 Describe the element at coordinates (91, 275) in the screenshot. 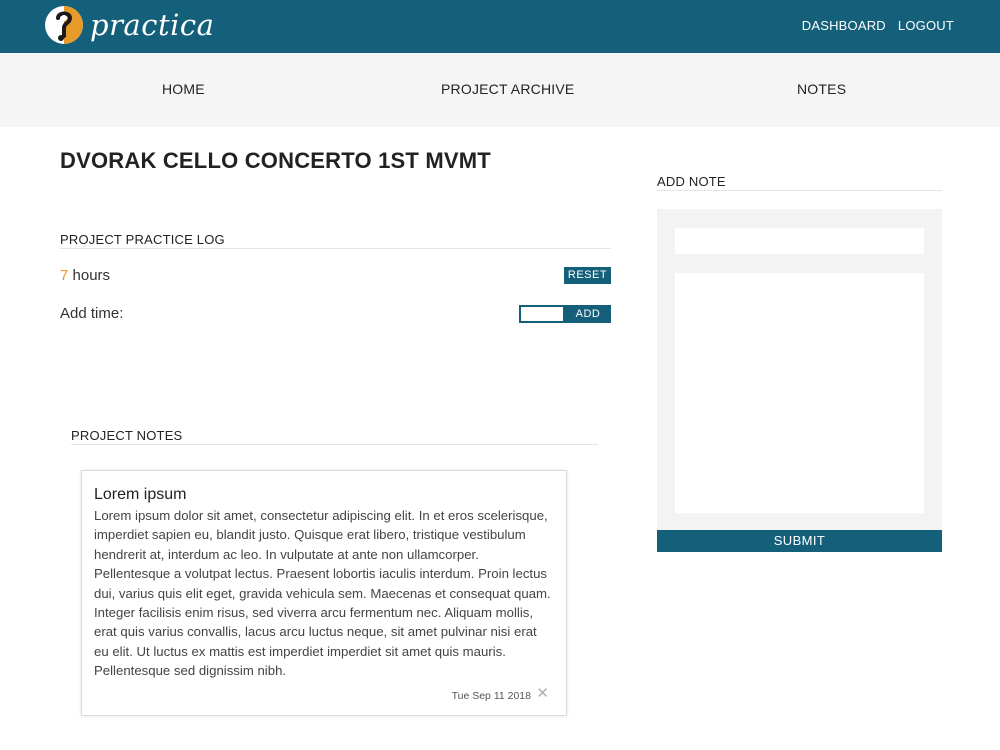

I see `hours-unit: hours` at that location.